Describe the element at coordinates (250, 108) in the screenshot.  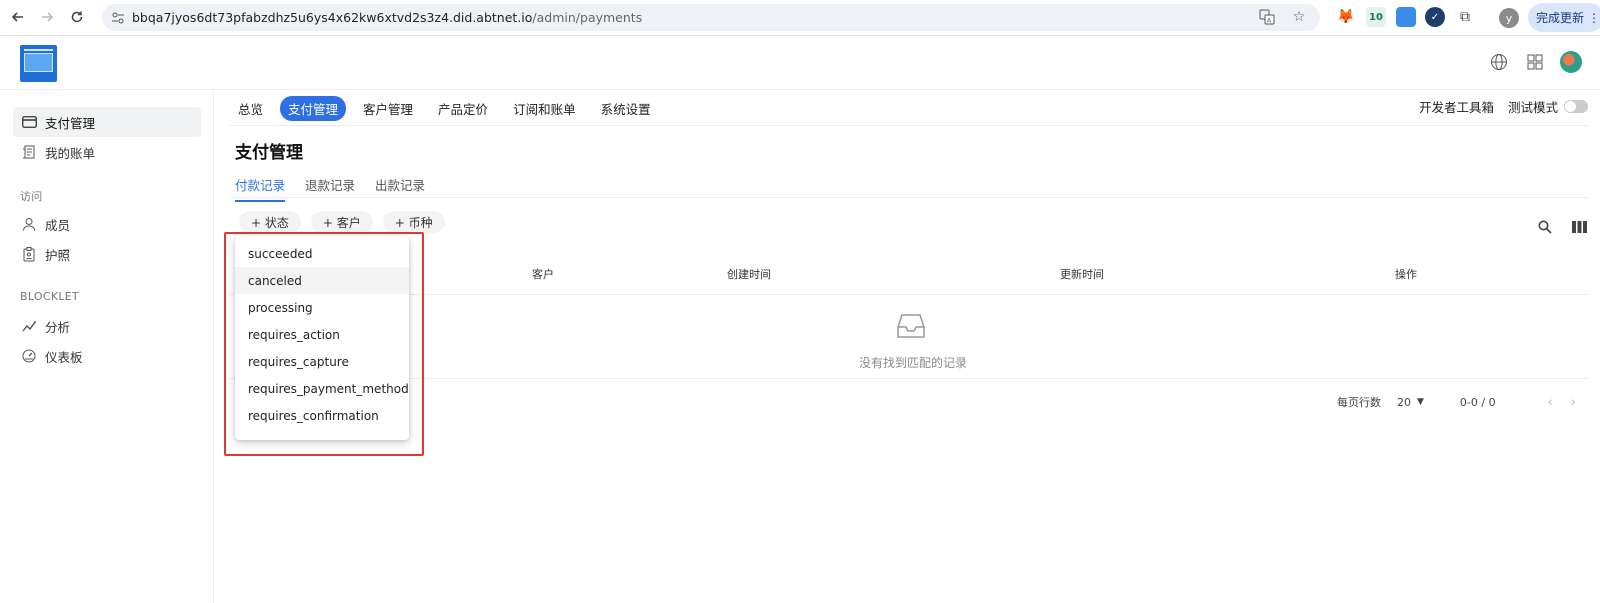
I see `tab-overview: 总览` at that location.